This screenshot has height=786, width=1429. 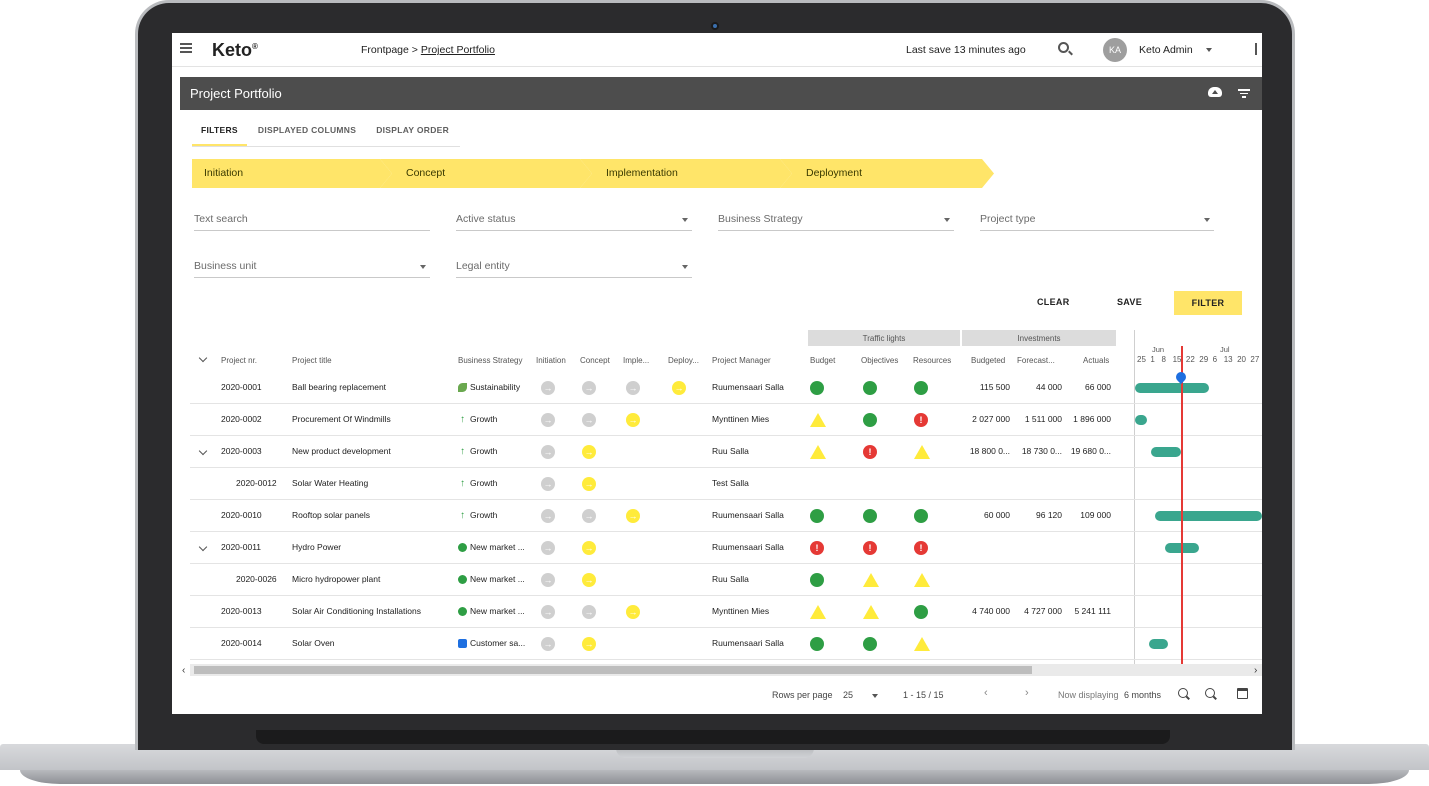 What do you see at coordinates (372, 611) in the screenshot?
I see `cell-project-title: Solar Air Conditioning Installations` at bounding box center [372, 611].